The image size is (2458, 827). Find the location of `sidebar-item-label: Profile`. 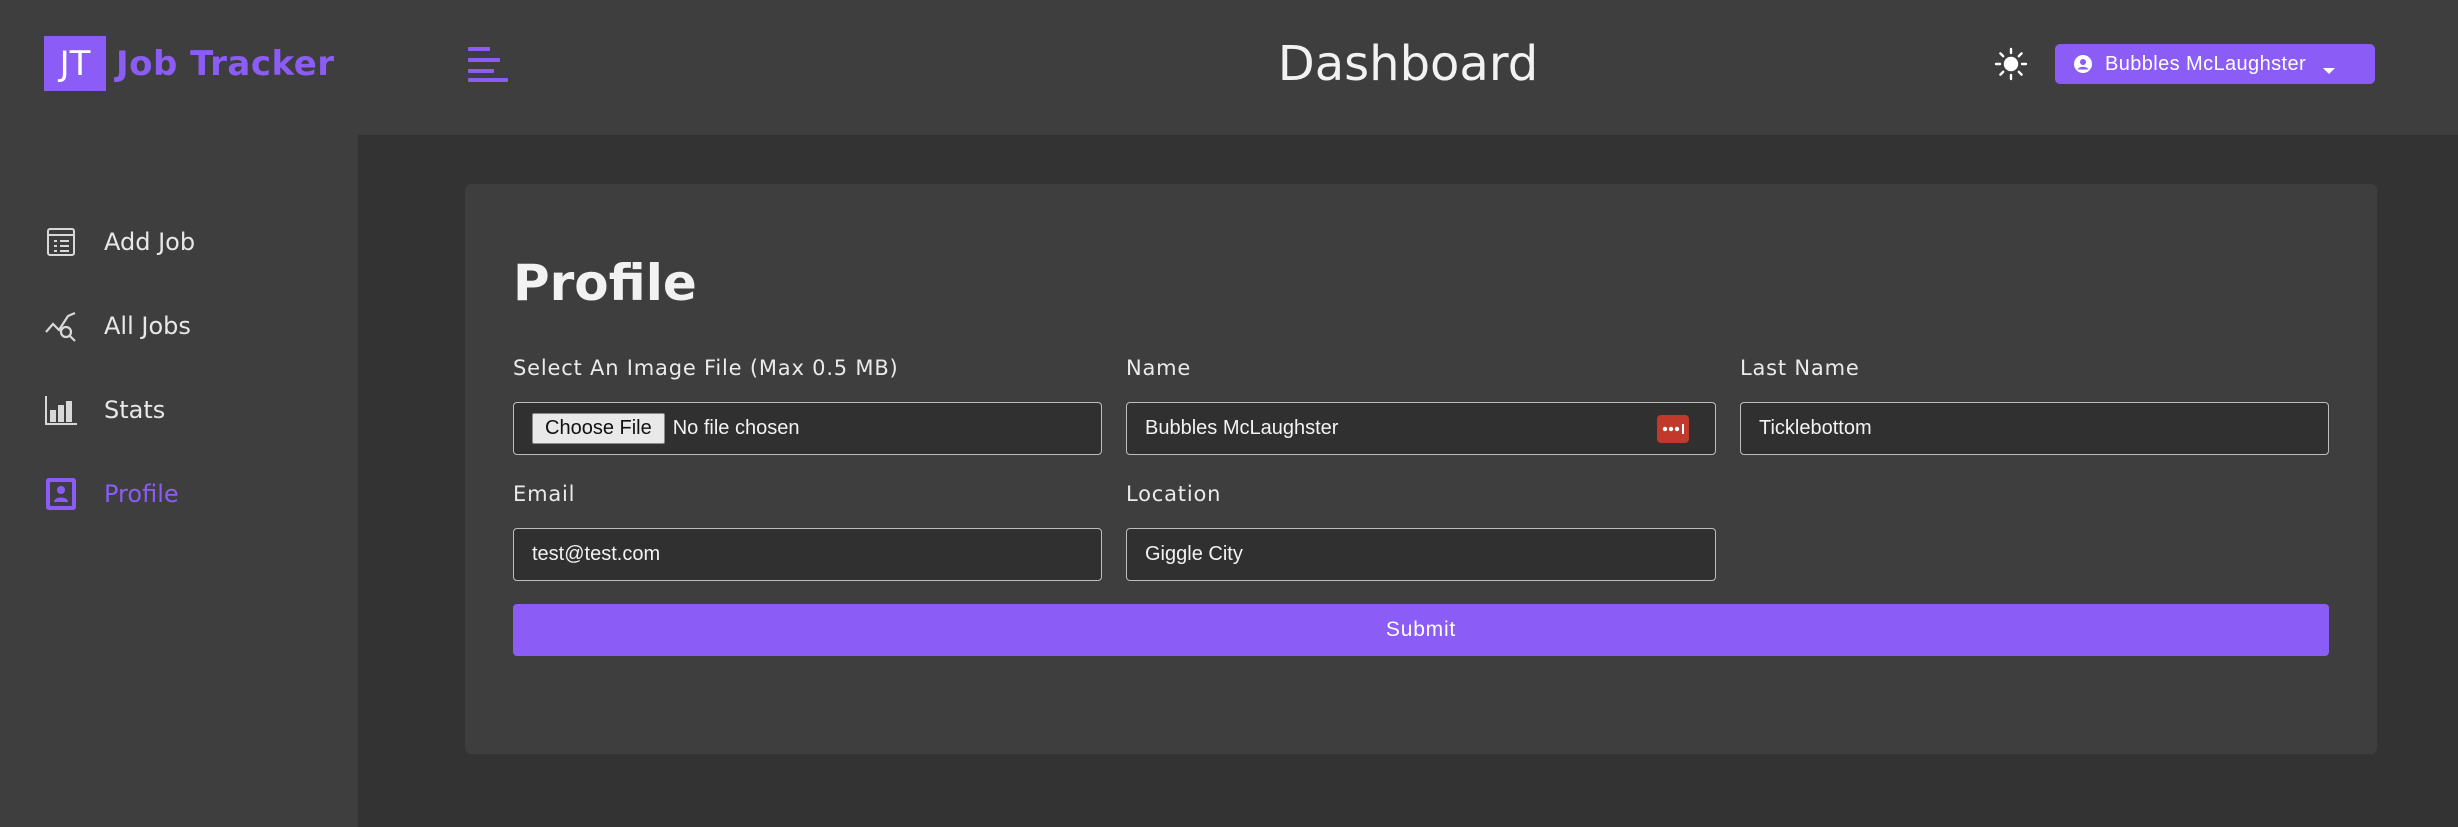

sidebar-item-label: Profile is located at coordinates (141, 494).